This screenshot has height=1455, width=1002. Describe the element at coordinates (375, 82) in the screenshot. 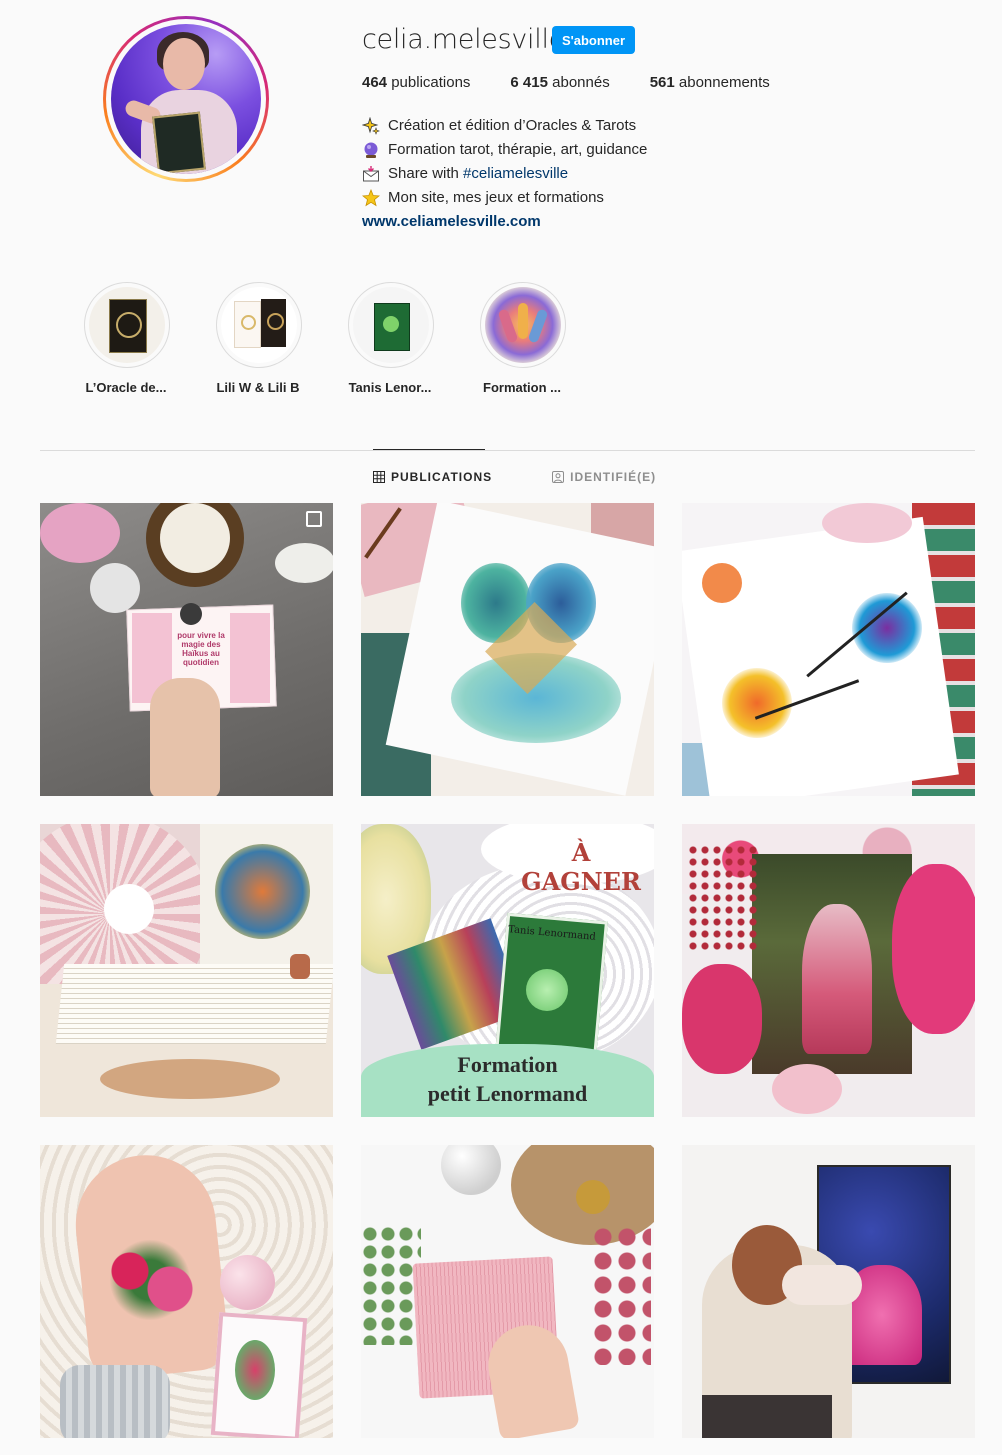

I see `stat-publications-count: 464` at that location.